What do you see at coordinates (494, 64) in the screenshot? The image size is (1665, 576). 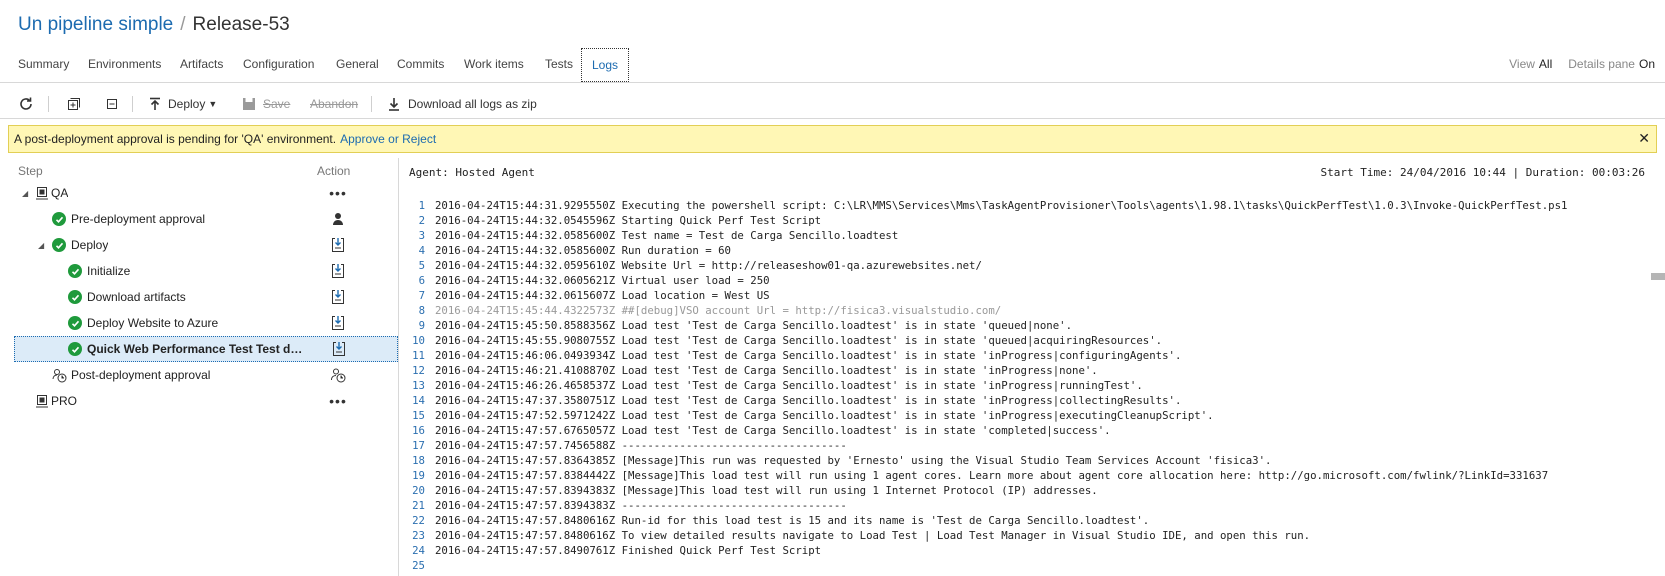 I see `tab-work-items: Work items` at bounding box center [494, 64].